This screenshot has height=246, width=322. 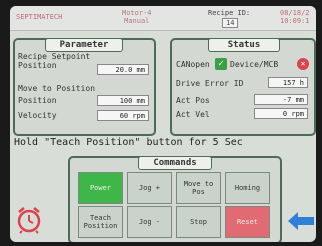 I want to click on mode-name: Manual, so click(x=137, y=21).